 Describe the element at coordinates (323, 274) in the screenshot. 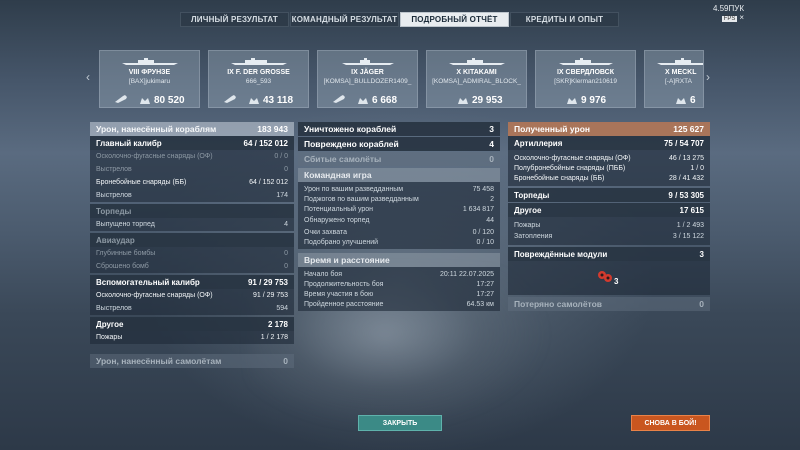

I see `stat-label: Начало боя` at that location.